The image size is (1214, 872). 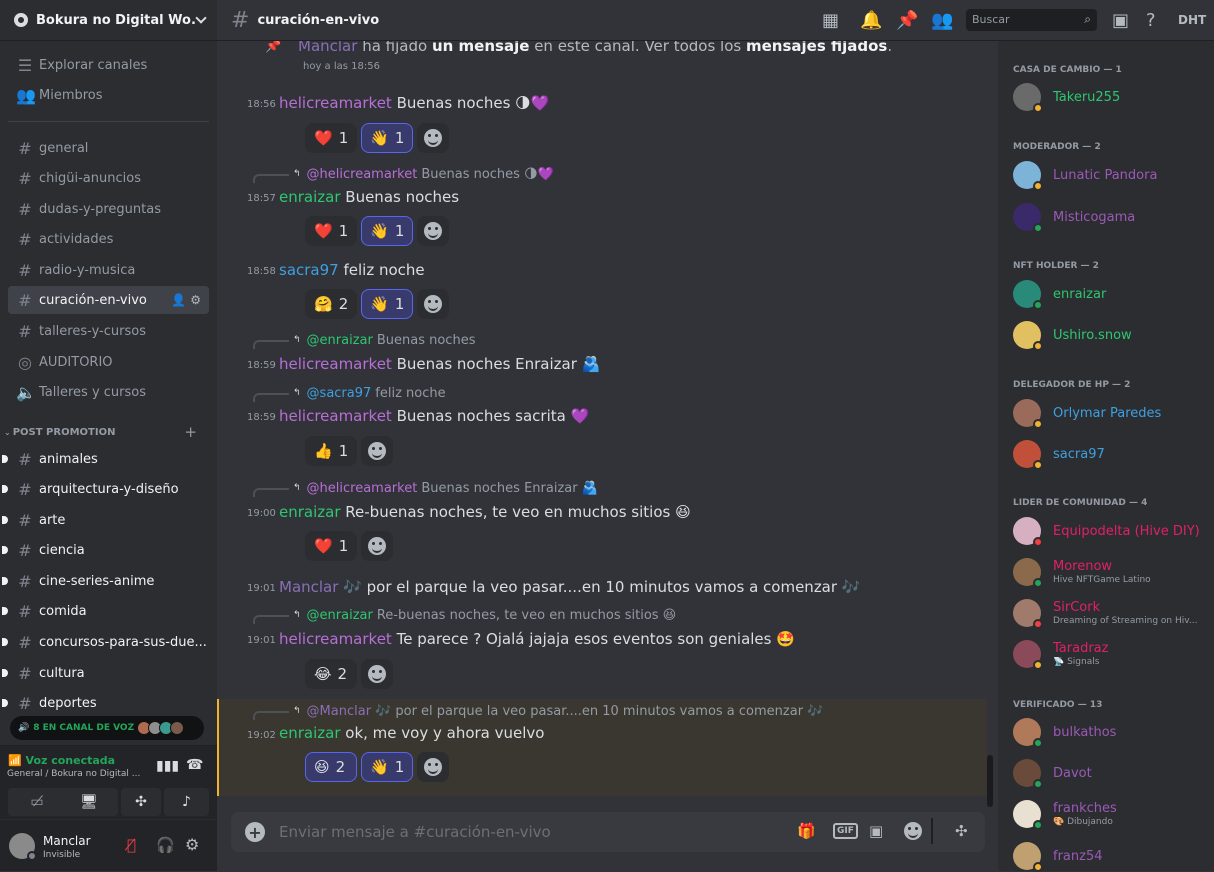 What do you see at coordinates (201, 17) in the screenshot?
I see `chevron-down-icon` at bounding box center [201, 17].